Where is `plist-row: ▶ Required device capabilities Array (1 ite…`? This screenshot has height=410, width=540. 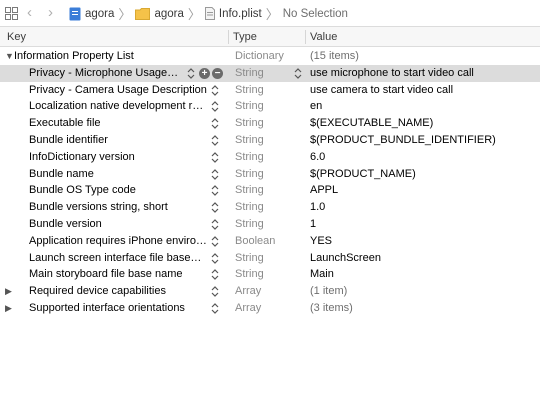 plist-row: ▶ Required device capabilities Array (1 ite… is located at coordinates (270, 291).